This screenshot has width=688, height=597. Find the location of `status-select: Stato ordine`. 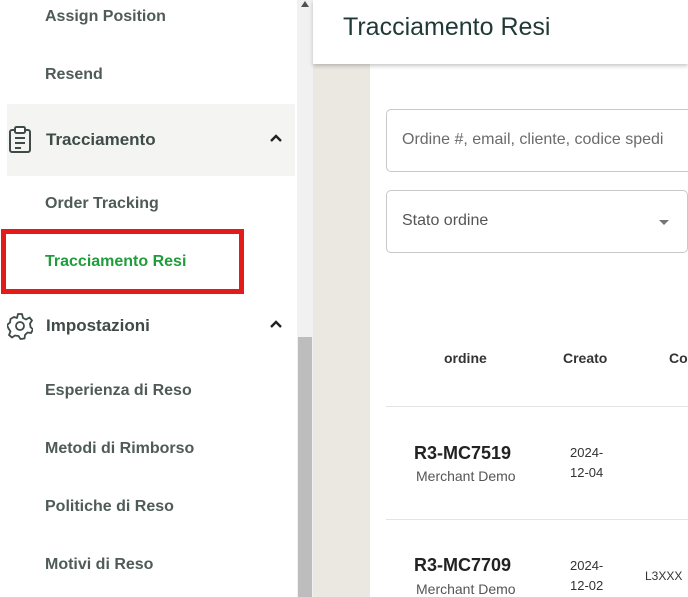

status-select: Stato ordine is located at coordinates (537, 221).